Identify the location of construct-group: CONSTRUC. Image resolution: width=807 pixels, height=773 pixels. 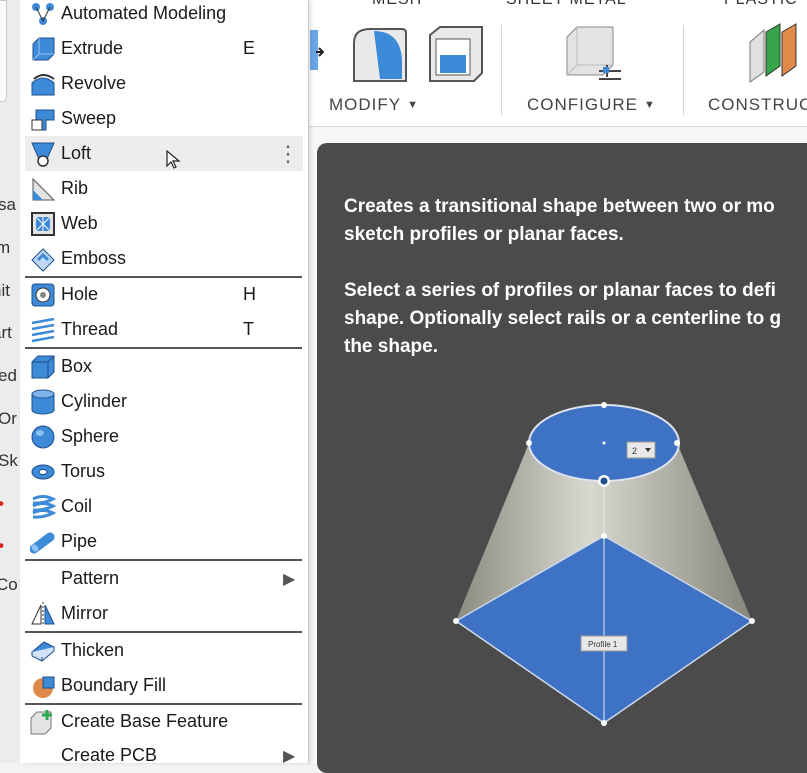
(757, 105).